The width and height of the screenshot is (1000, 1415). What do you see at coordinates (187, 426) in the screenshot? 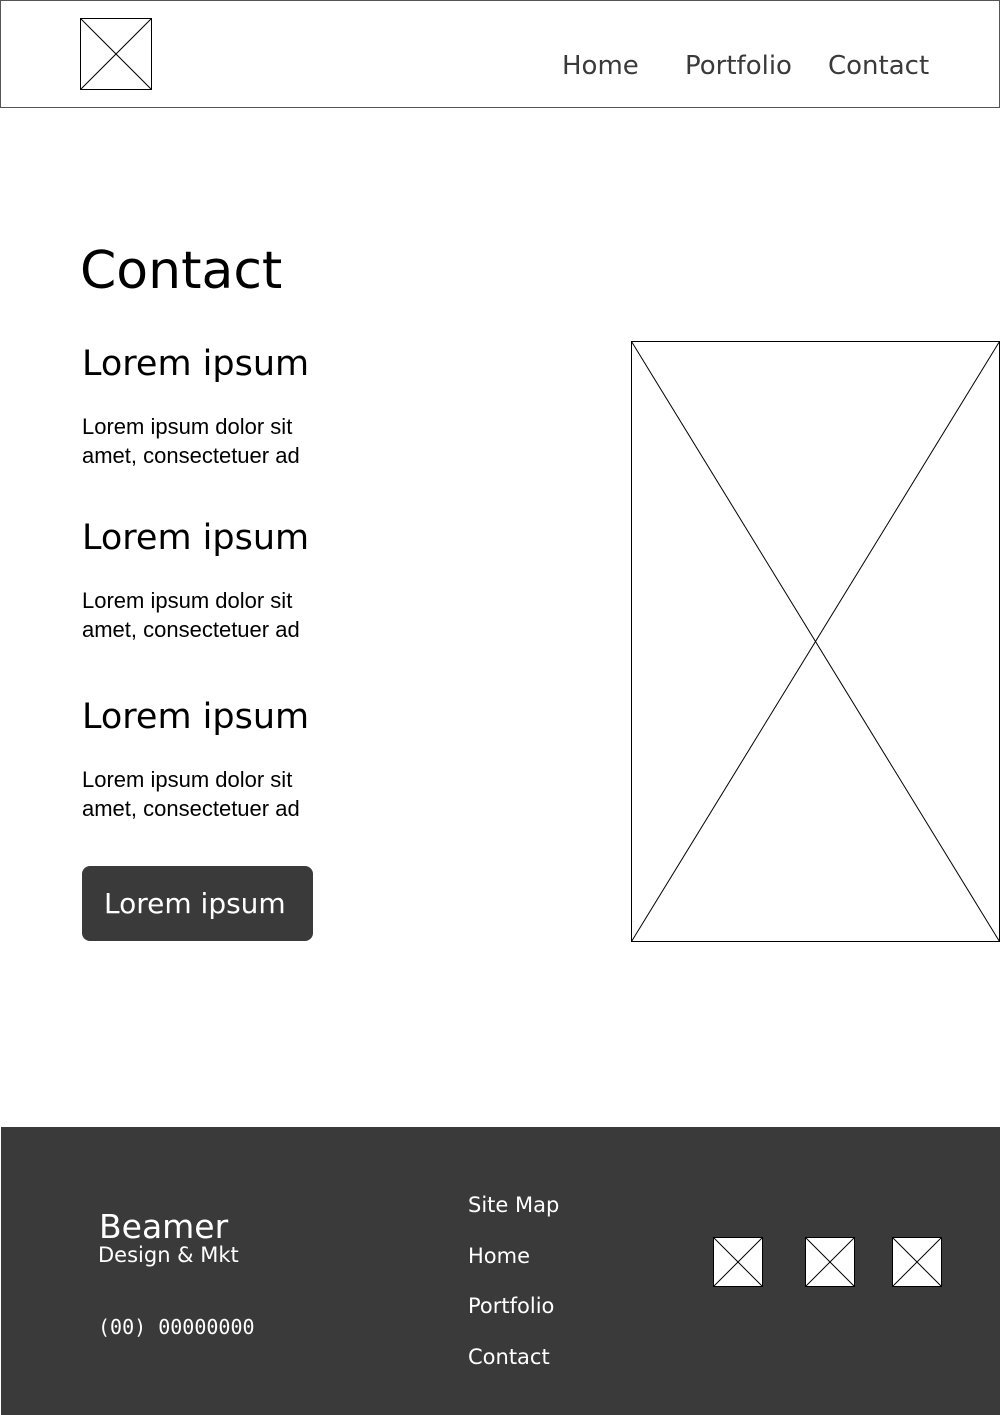
I see `section-text-1-line-1: Lorem ipsum dolor sit` at bounding box center [187, 426].